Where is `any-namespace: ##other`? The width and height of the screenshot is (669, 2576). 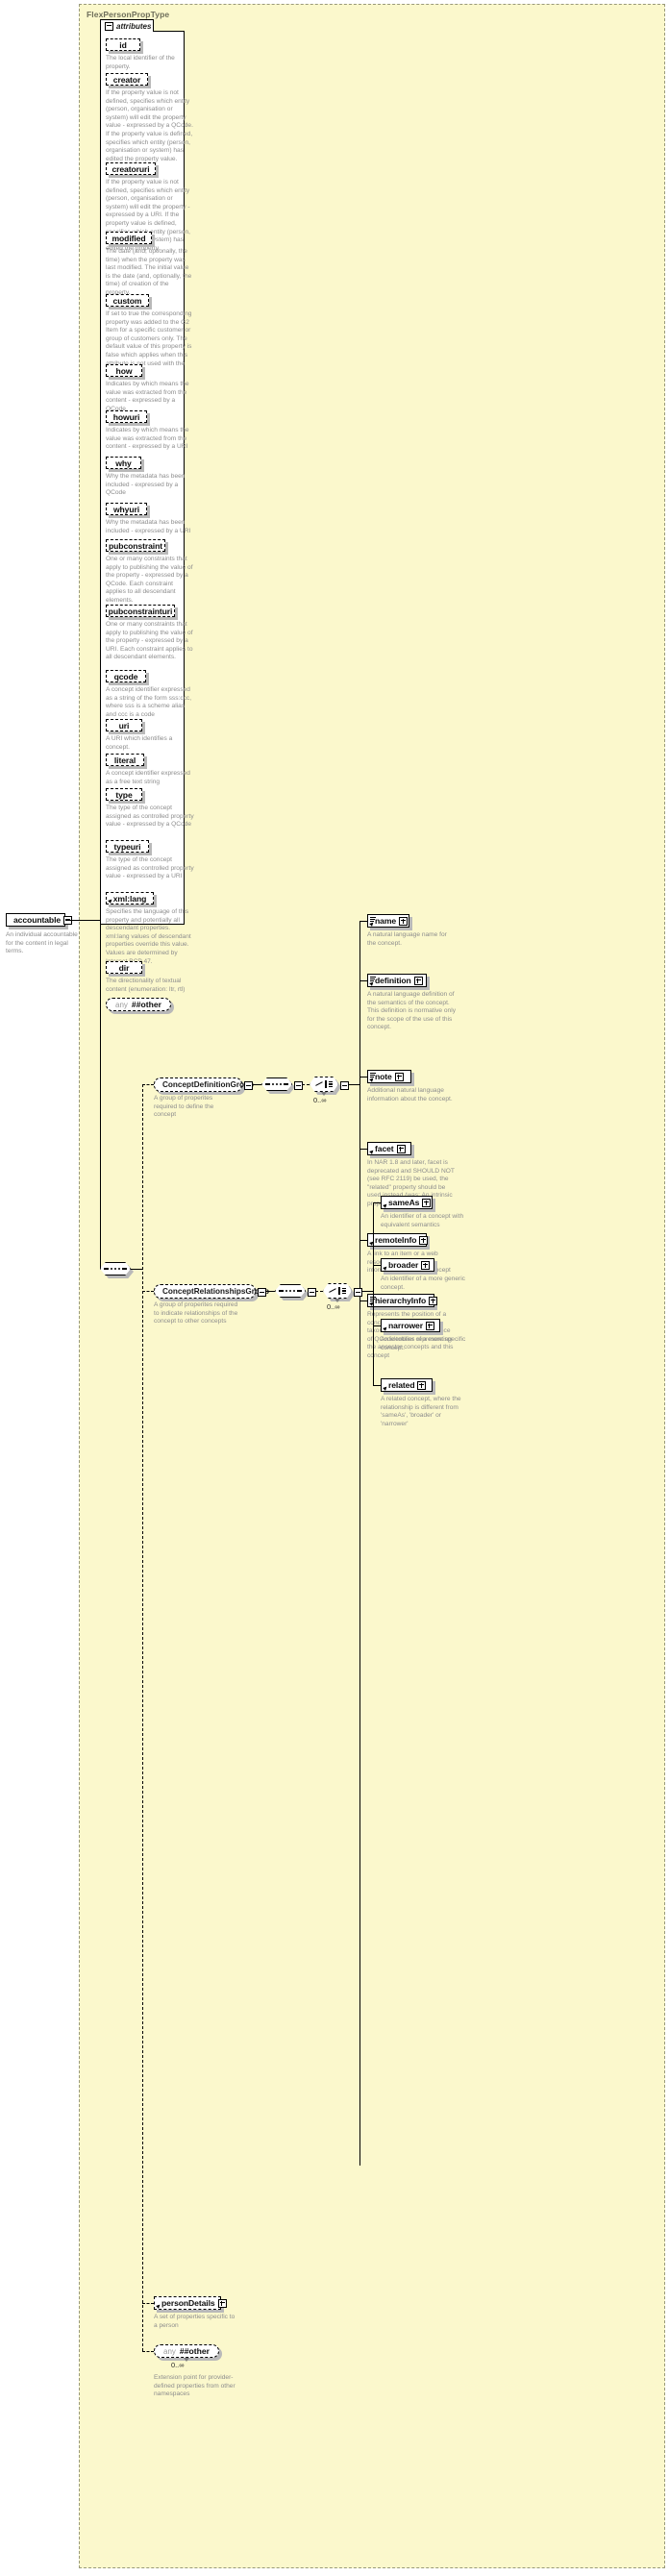
any-namespace: ##other is located at coordinates (194, 2351).